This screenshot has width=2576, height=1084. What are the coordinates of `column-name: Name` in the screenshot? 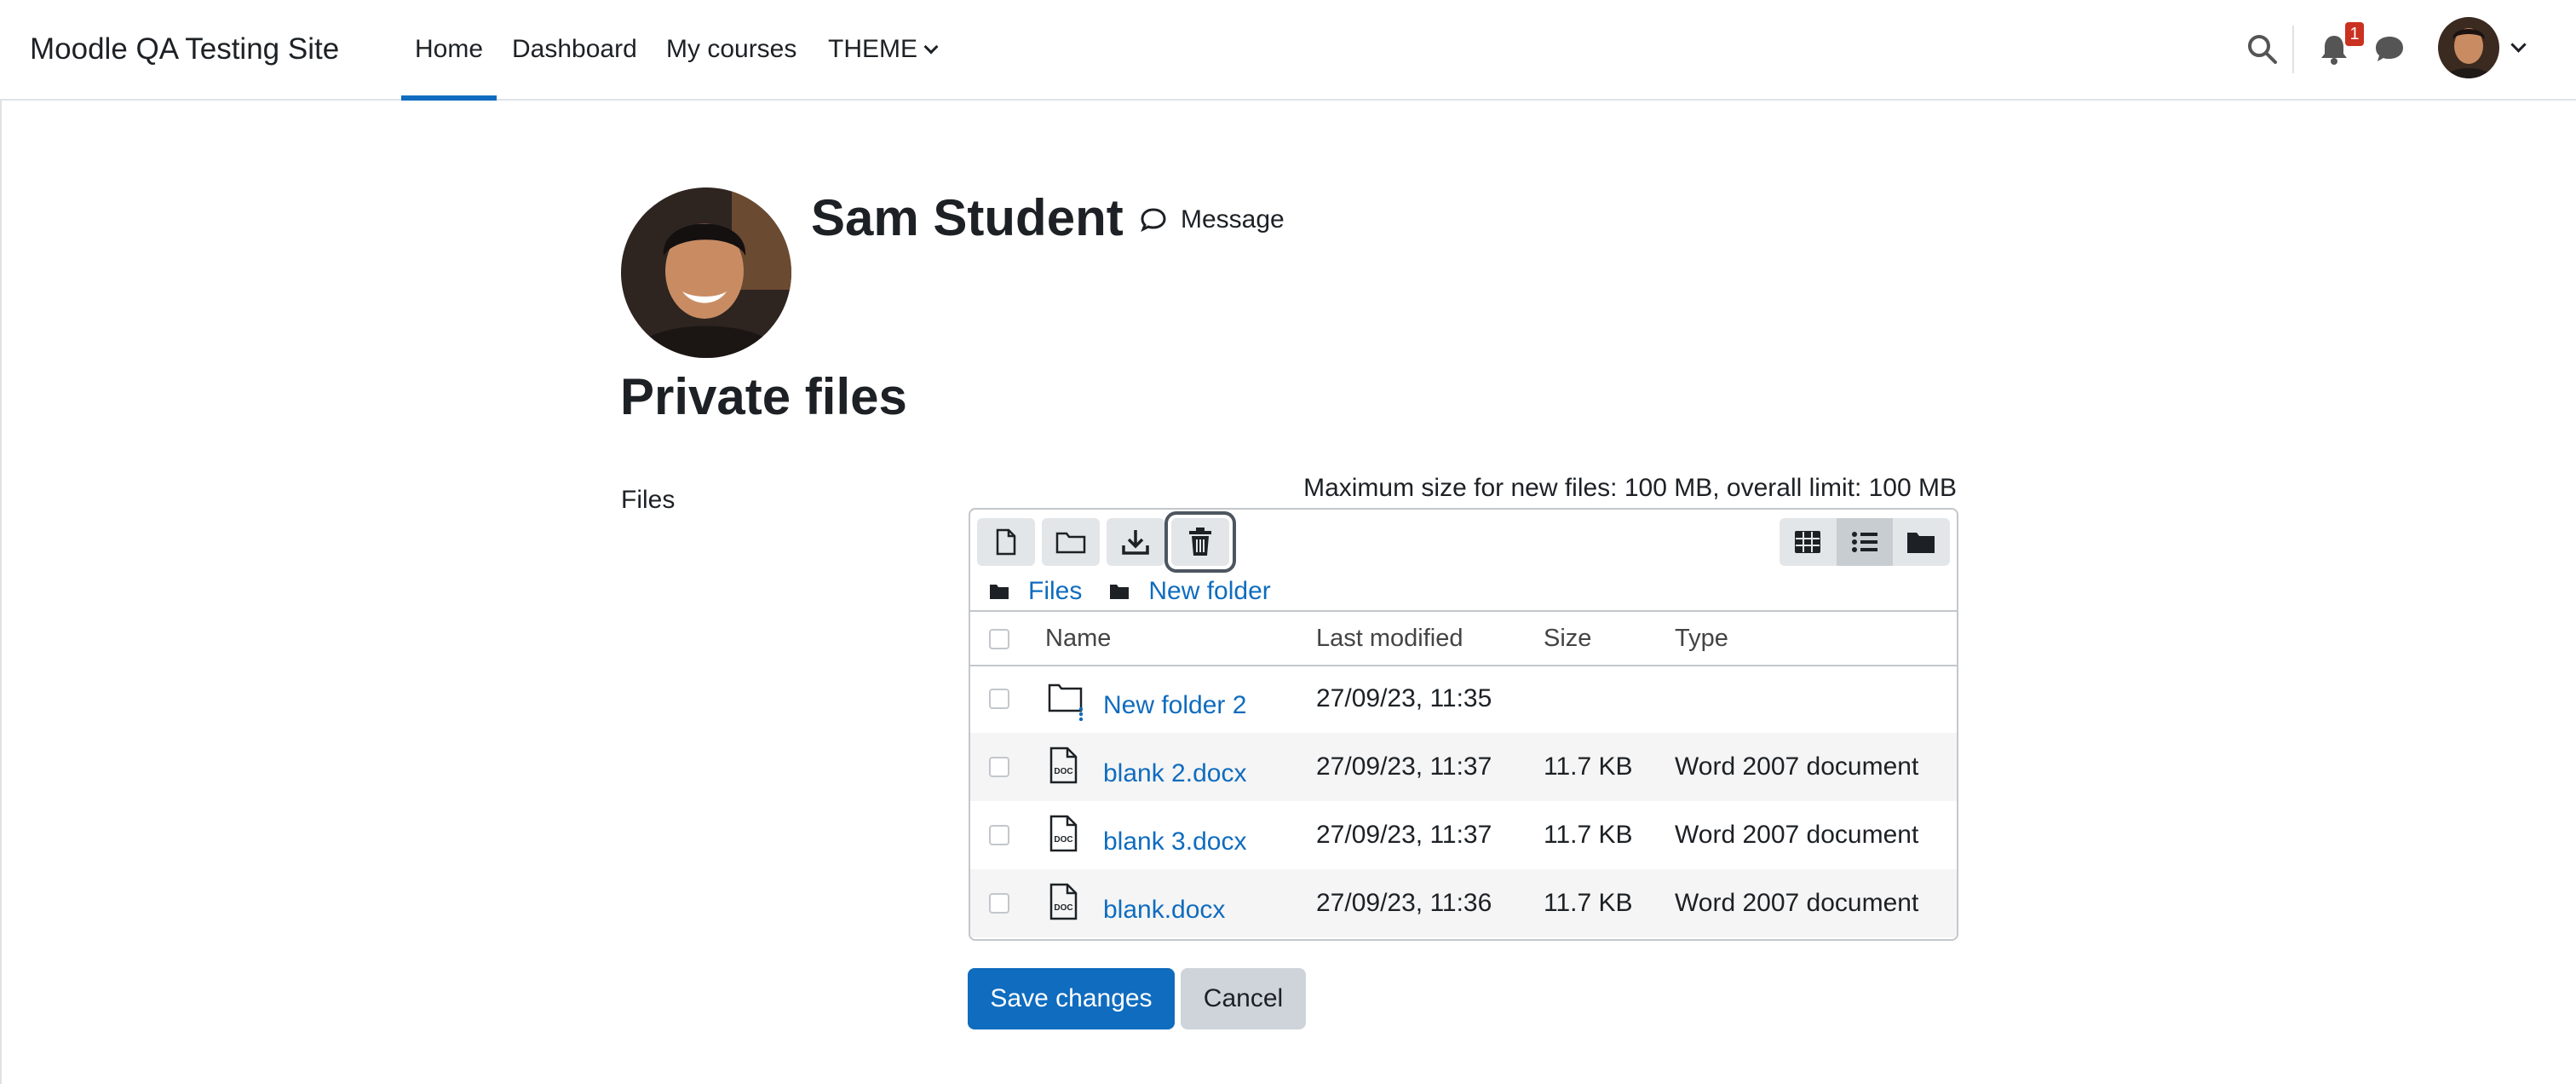 It's located at (1078, 639).